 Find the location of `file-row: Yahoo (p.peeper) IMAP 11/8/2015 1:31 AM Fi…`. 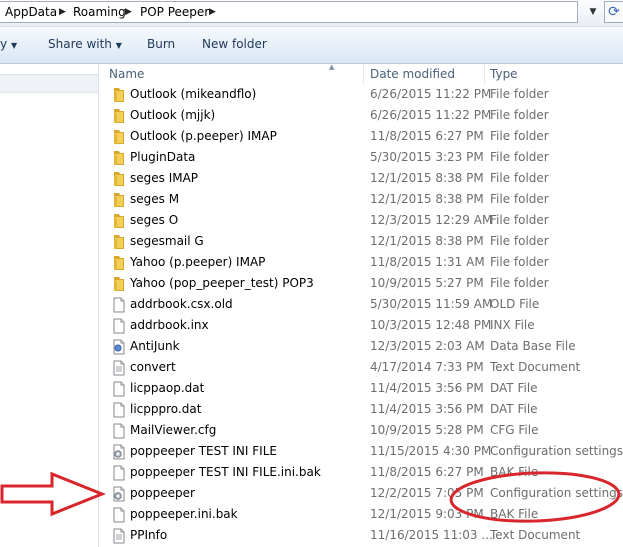

file-row: Yahoo (p.peeper) IMAP 11/8/2015 1:31 AM Fi… is located at coordinates (361, 262).